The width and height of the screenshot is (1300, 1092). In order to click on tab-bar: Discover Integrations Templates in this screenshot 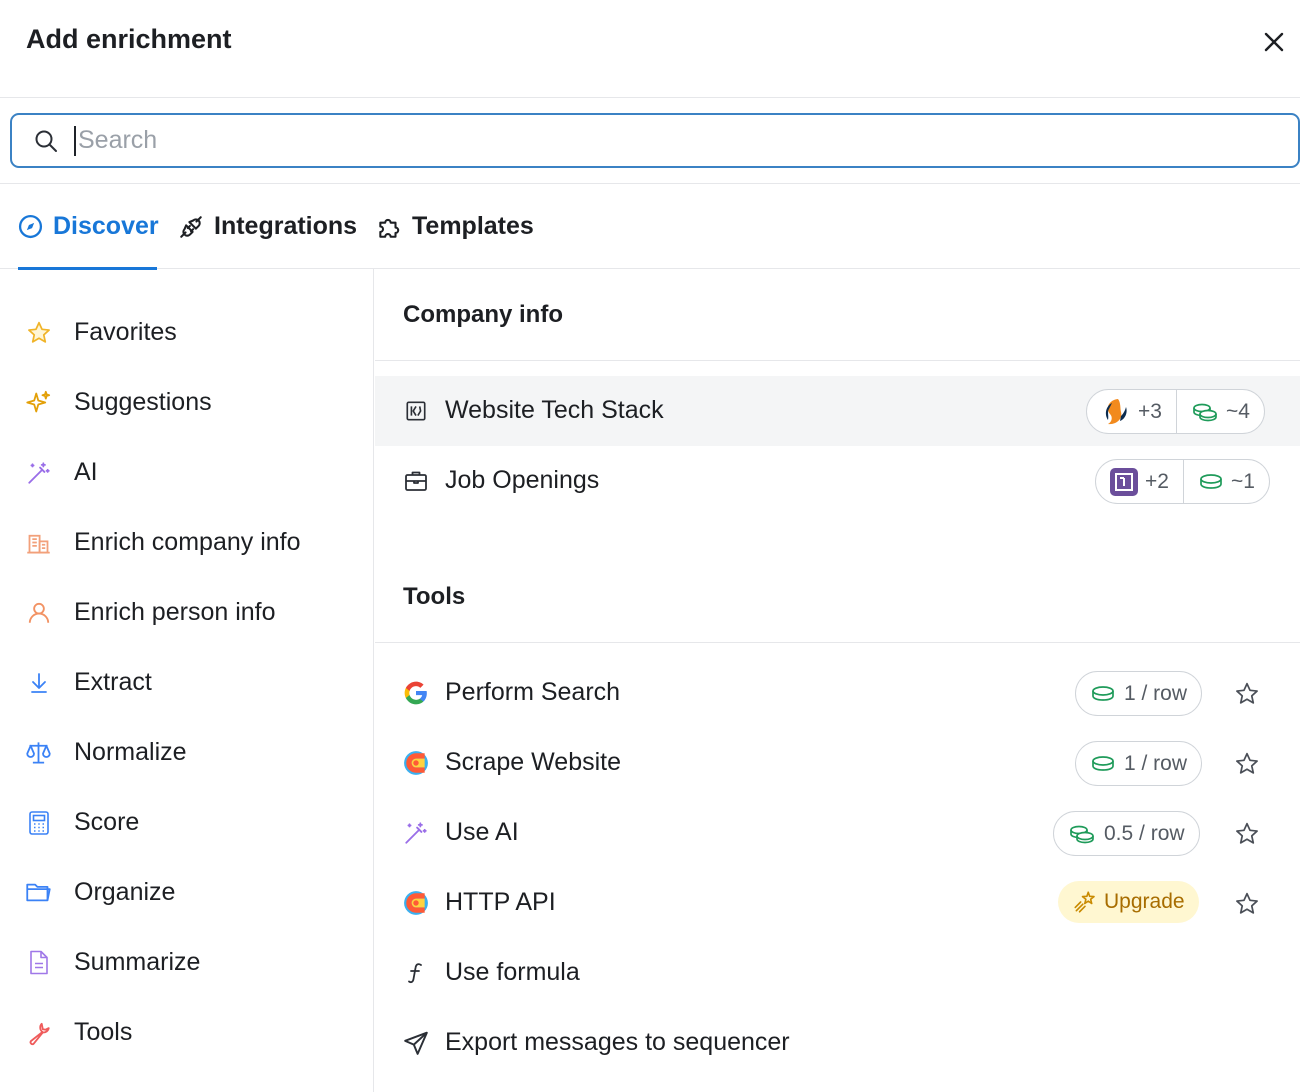, I will do `click(650, 227)`.